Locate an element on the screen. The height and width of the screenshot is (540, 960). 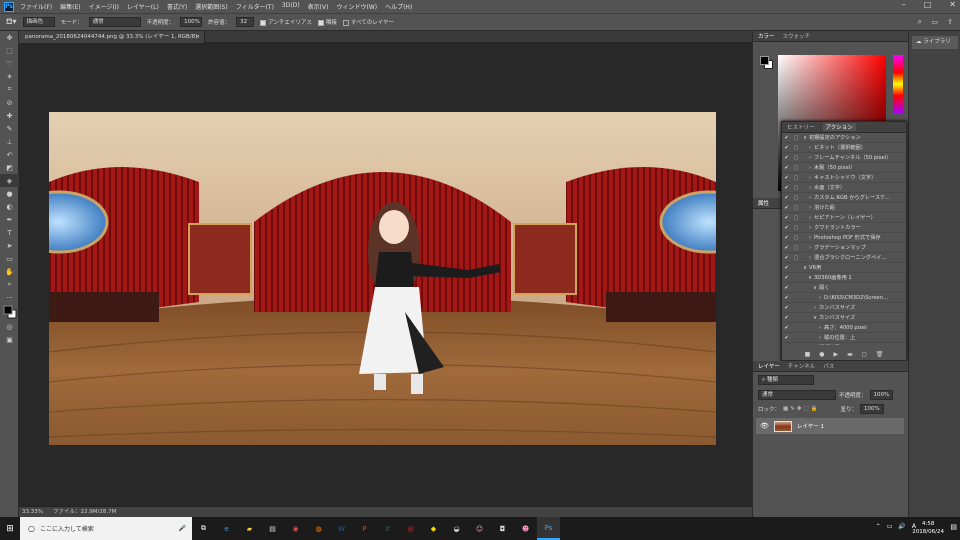
paint-bucket-tool-icon: ⛾▾ is located at coordinates (11, 22).